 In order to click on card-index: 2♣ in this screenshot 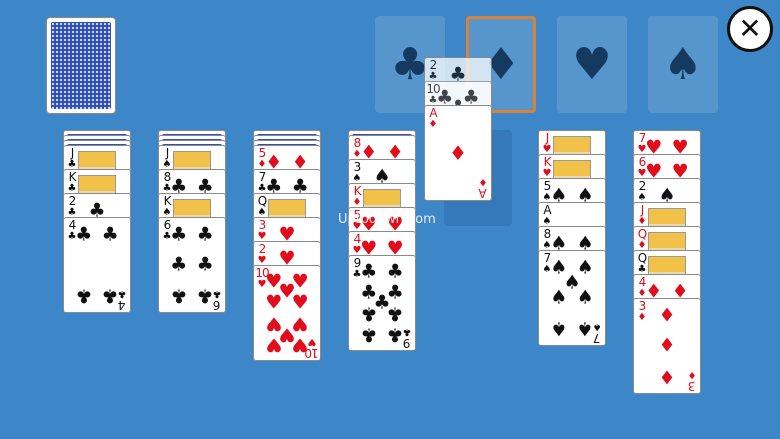, I will do `click(433, 70)`.